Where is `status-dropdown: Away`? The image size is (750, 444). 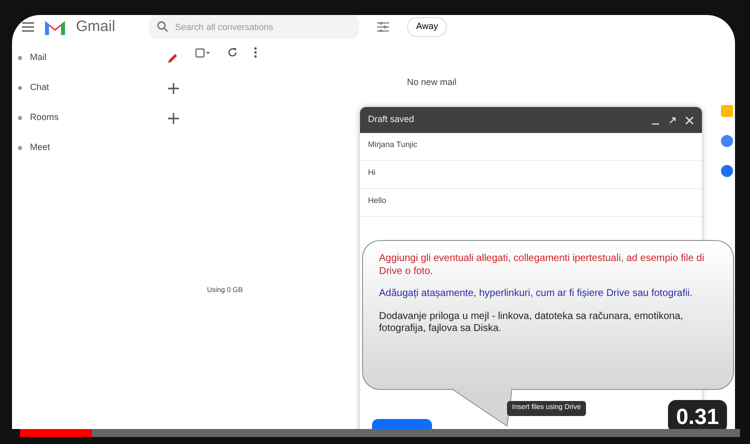
status-dropdown: Away is located at coordinates (427, 27).